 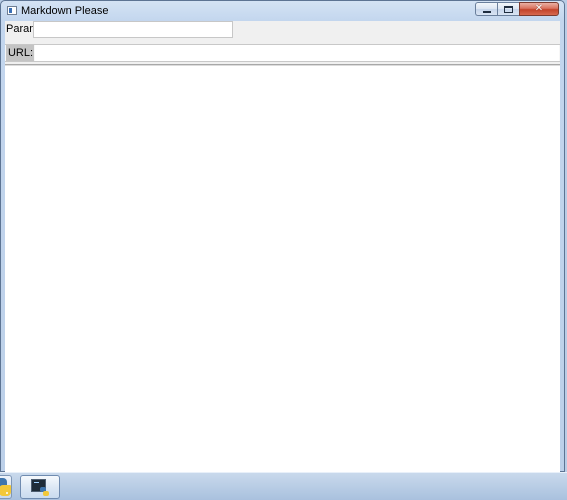 What do you see at coordinates (283, 486) in the screenshot?
I see `taskbar` at bounding box center [283, 486].